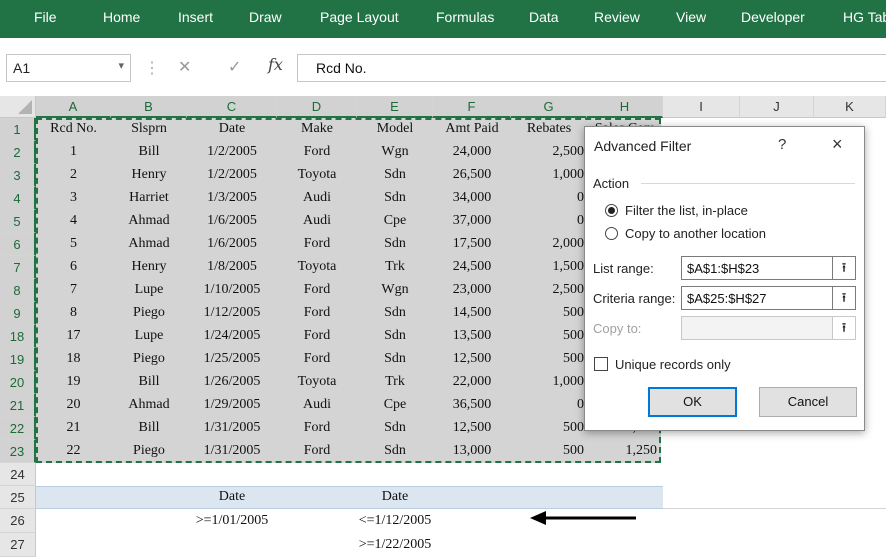  I want to click on row-header-3: 3, so click(18, 175).